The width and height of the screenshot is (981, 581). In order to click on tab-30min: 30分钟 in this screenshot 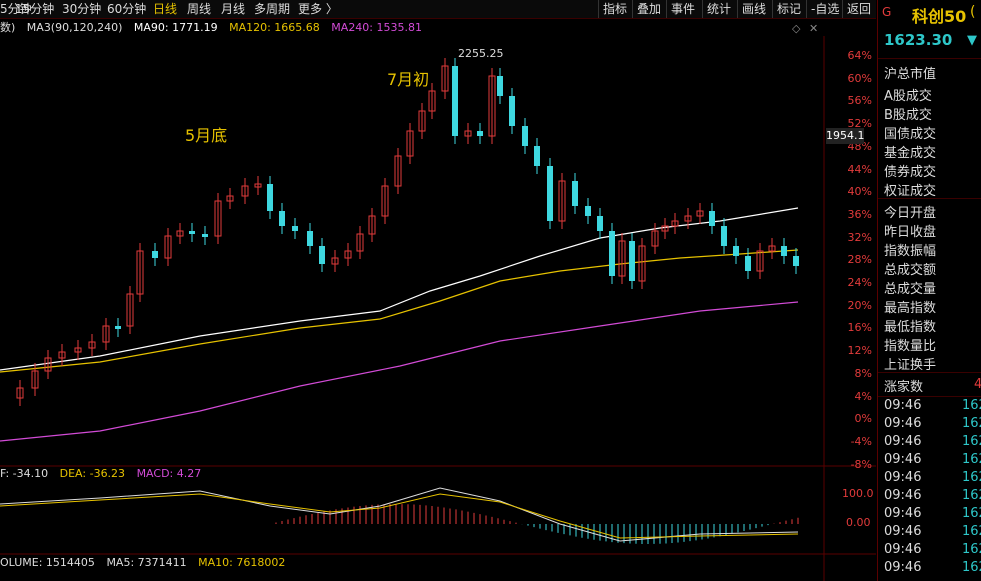, I will do `click(81, 9)`.